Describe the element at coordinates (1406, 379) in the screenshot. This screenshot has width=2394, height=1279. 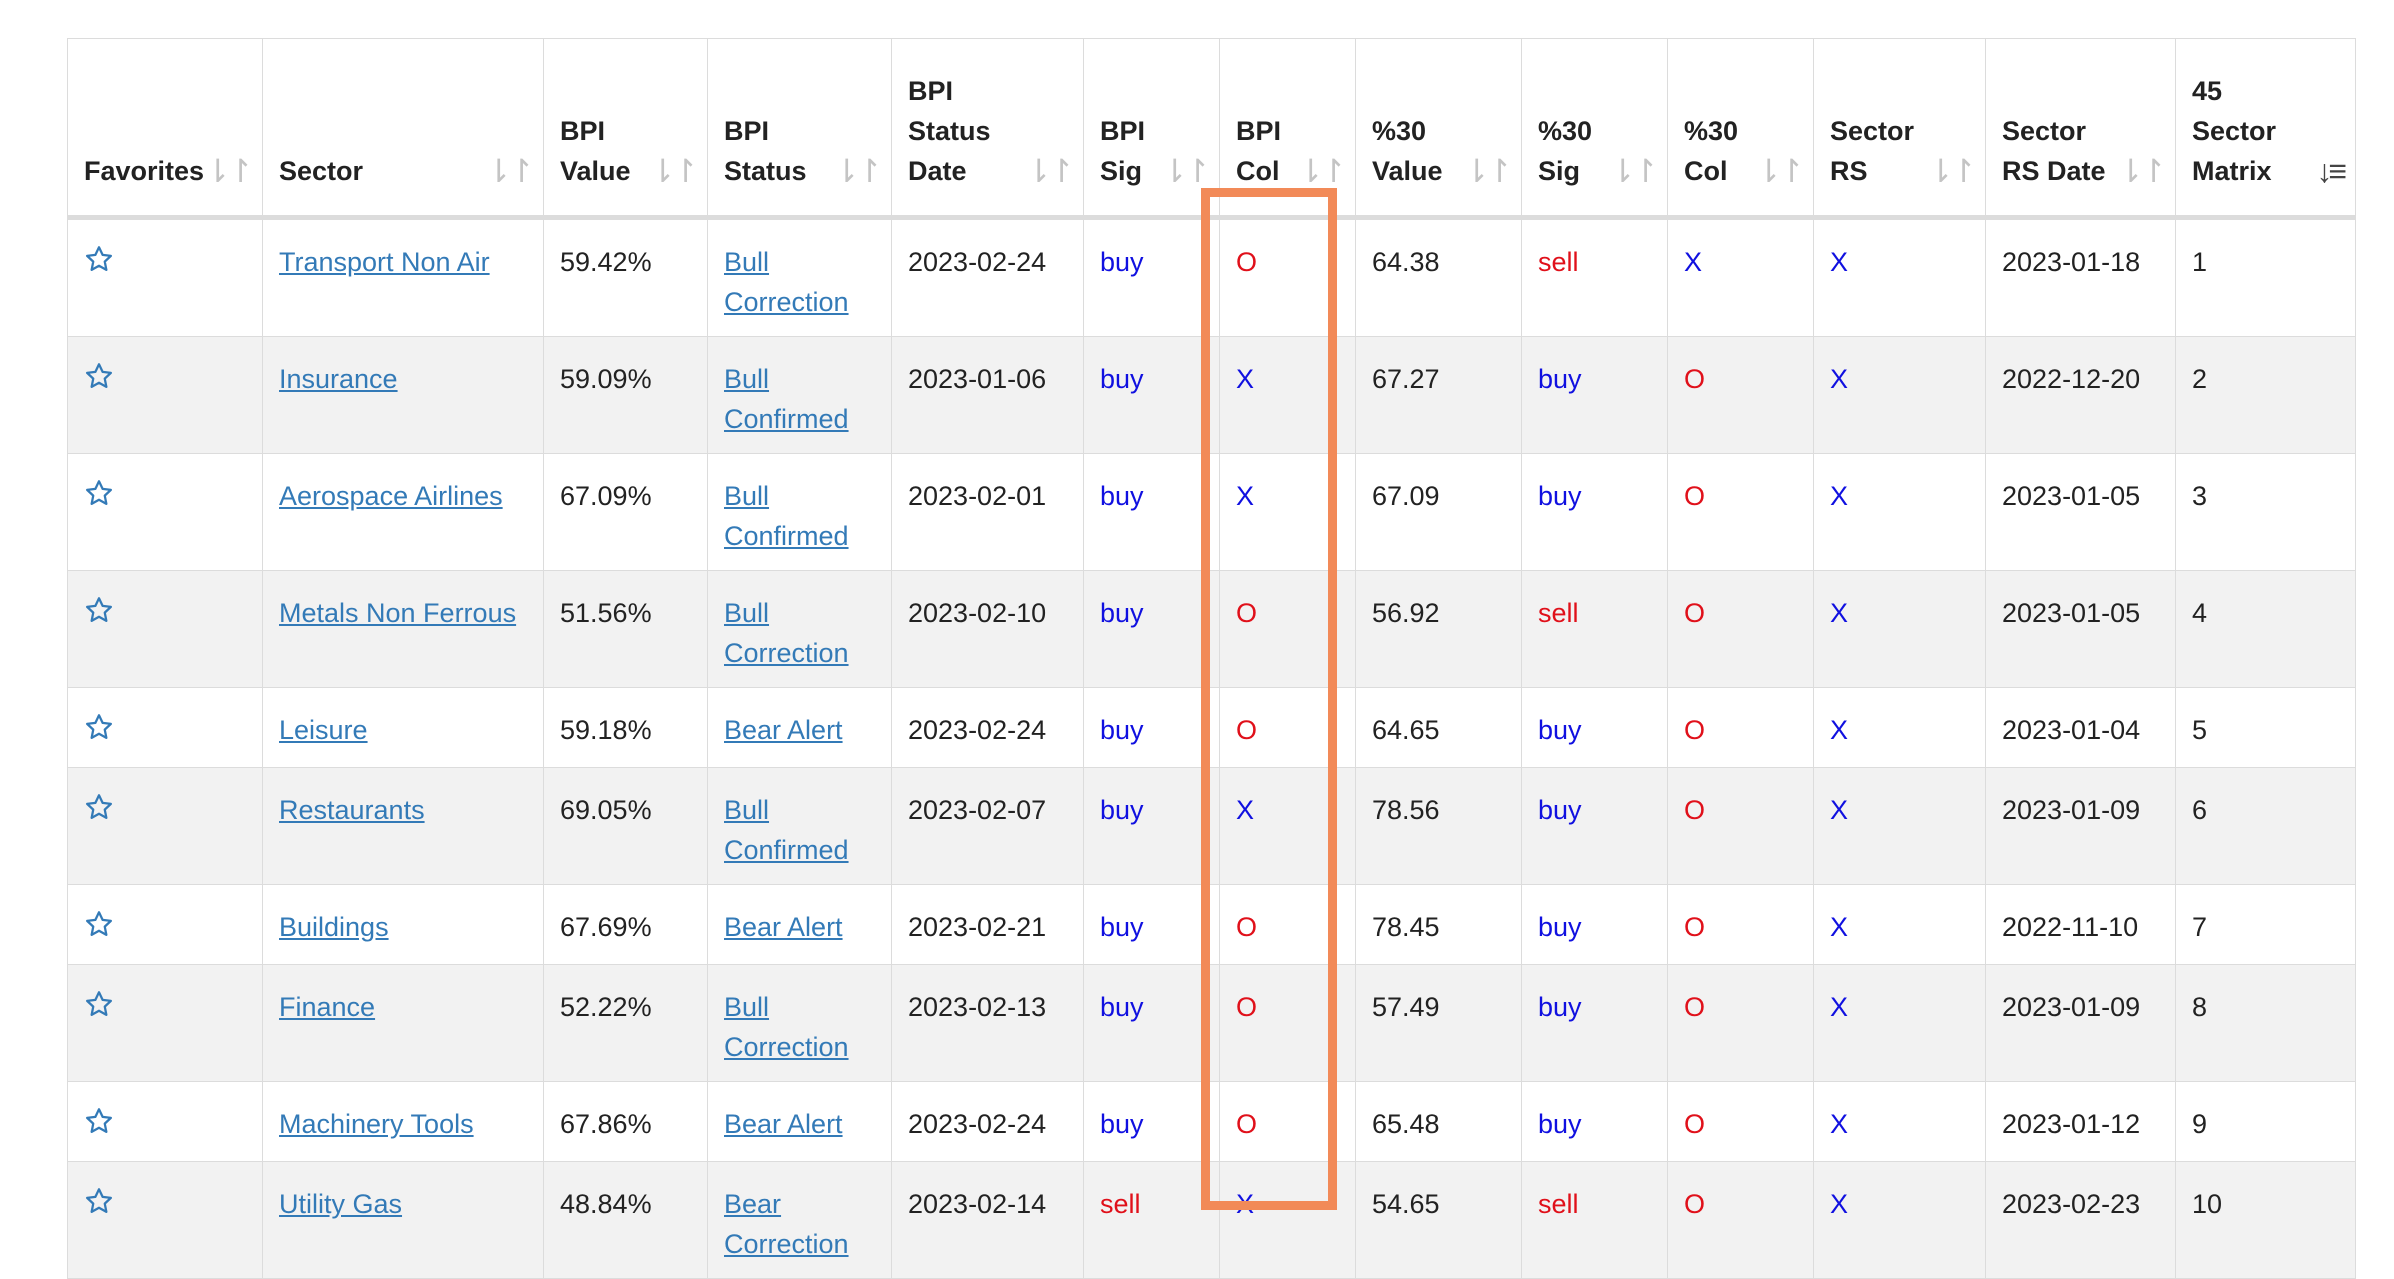
I see `p30-value: 67.27` at that location.